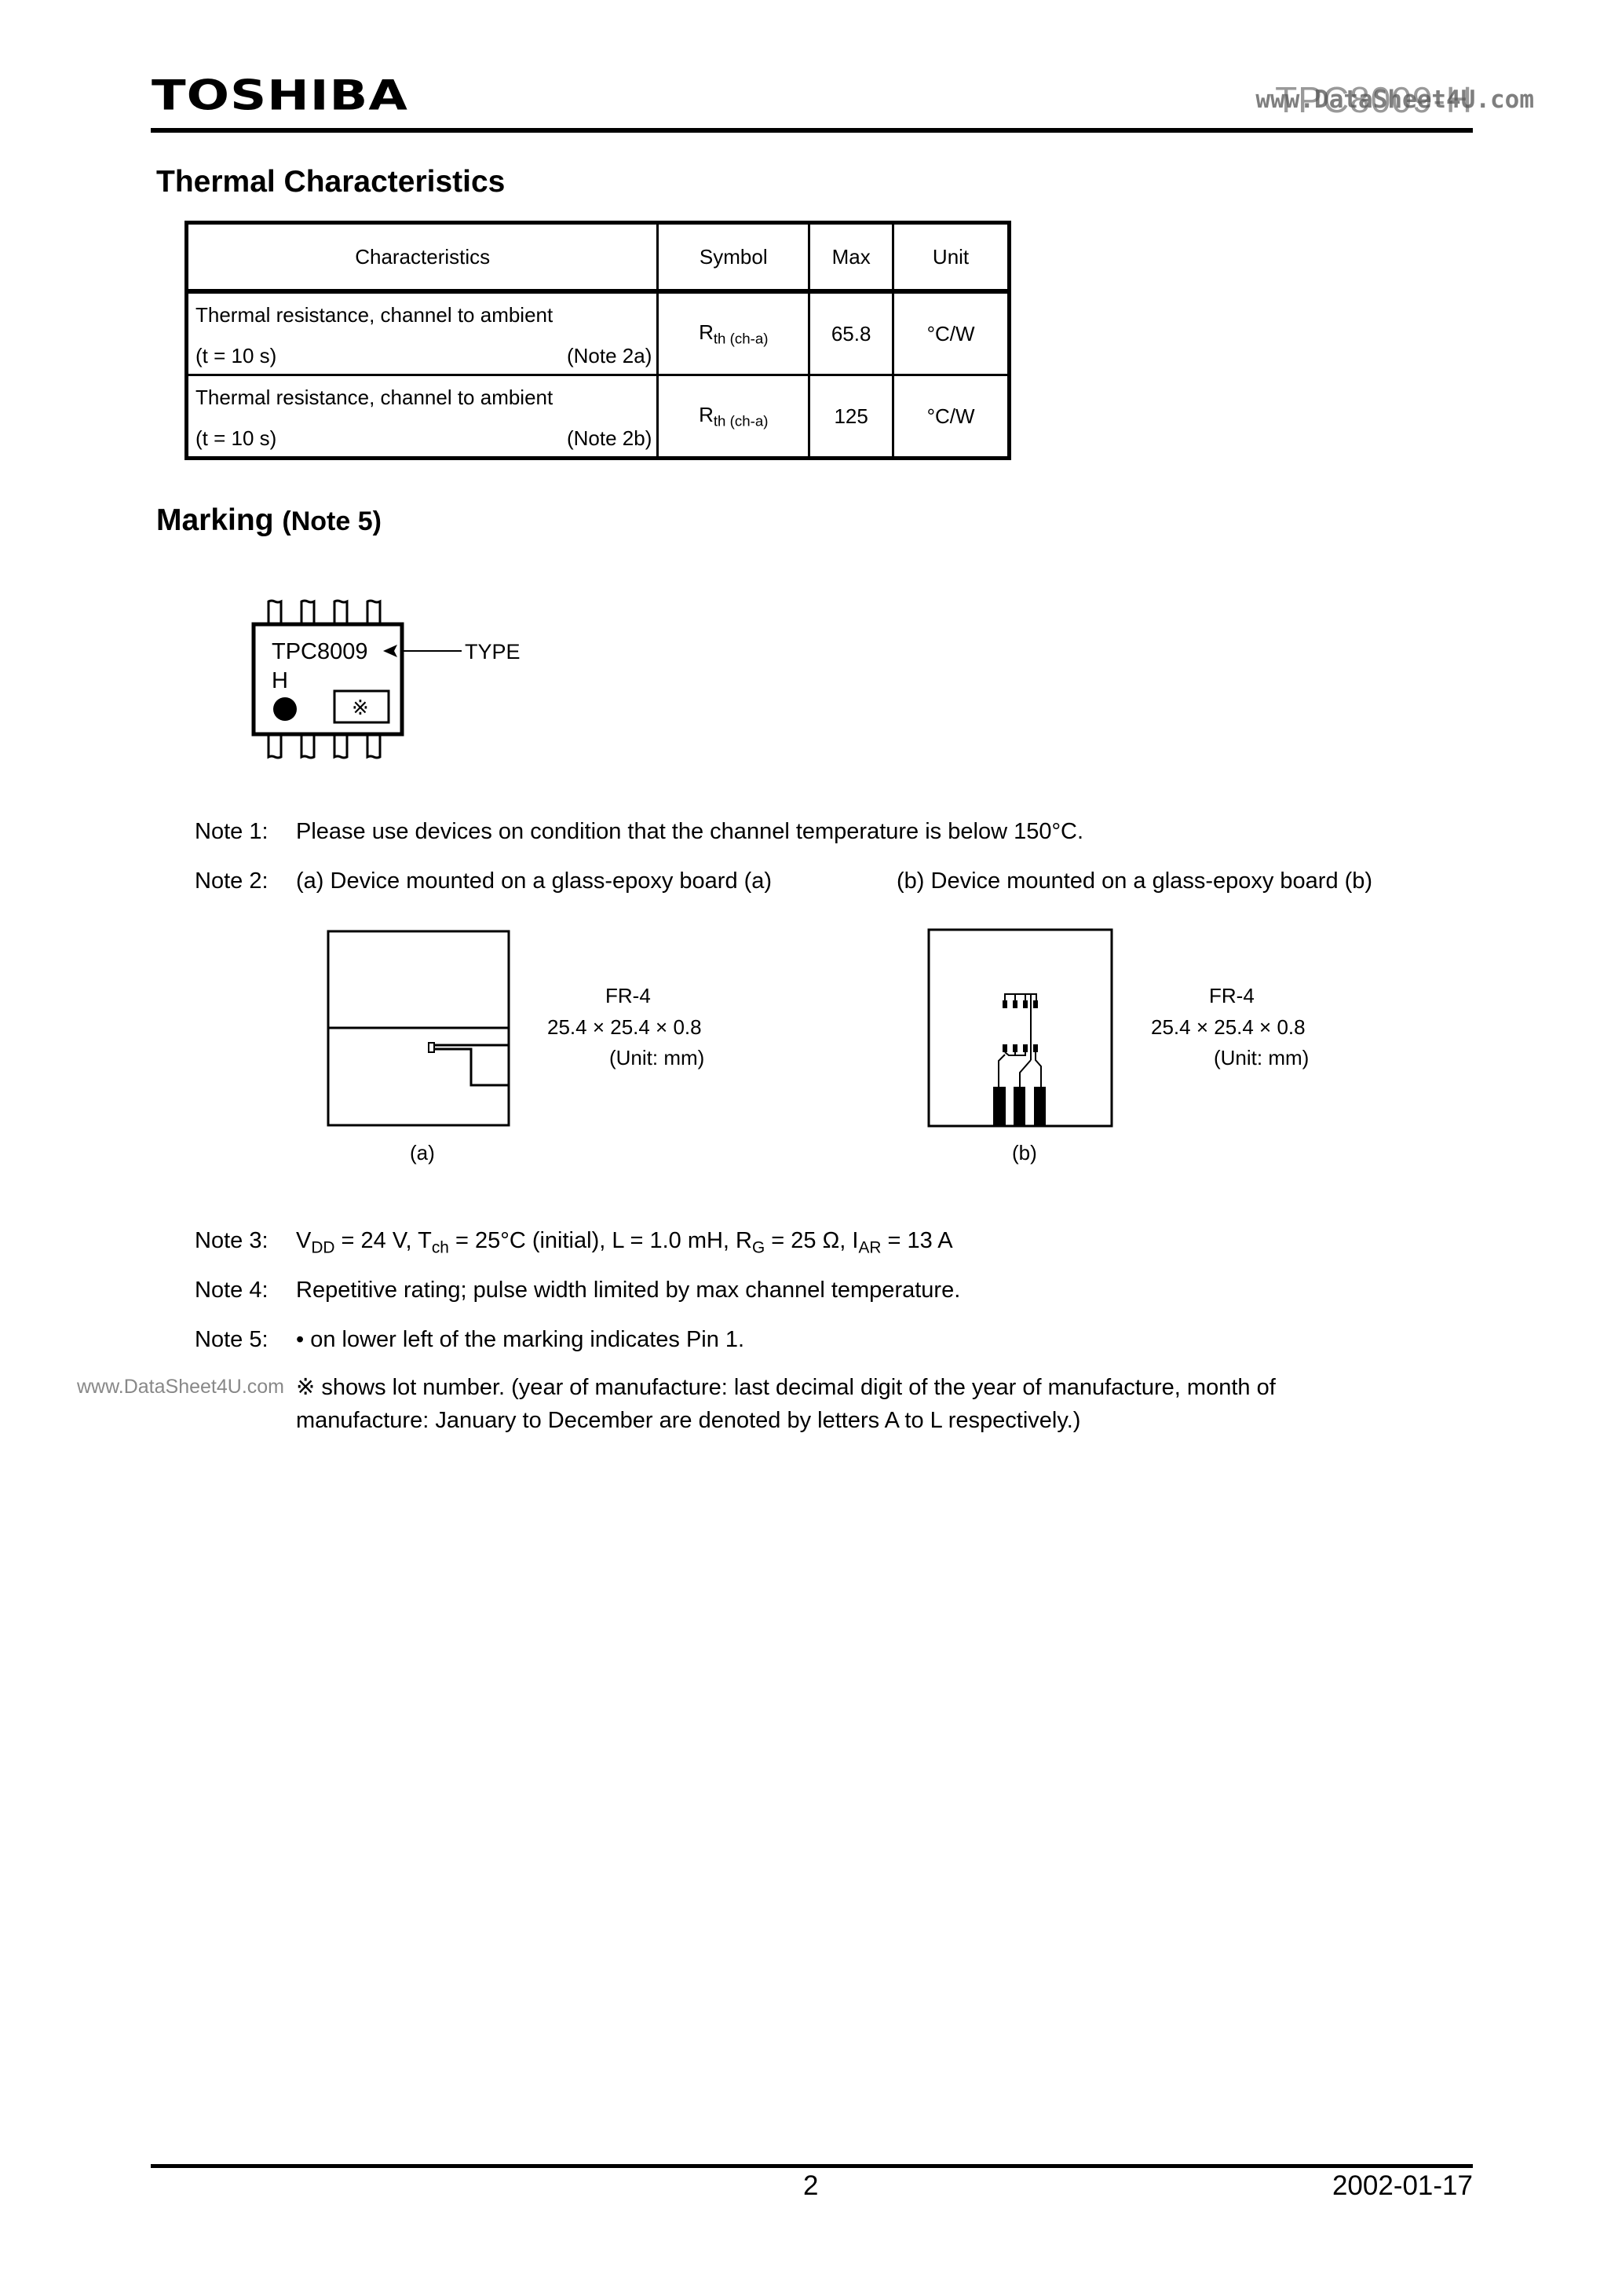 This screenshot has width=1622, height=2296. Describe the element at coordinates (624, 1027) in the screenshot. I see `board-a-size: 25.4 × 25.4 × 0.8` at that location.